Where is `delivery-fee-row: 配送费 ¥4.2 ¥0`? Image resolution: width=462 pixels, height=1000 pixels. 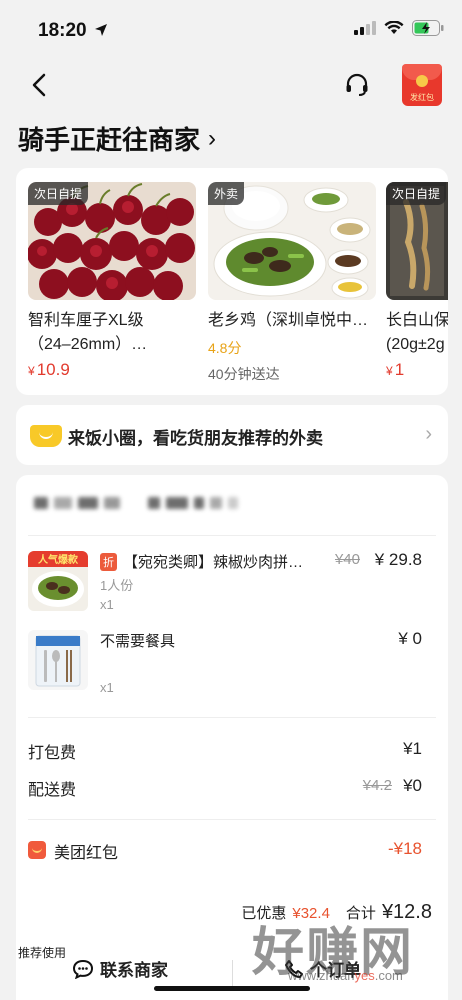
delivery-fee-row: 配送费 ¥4.2 ¥0 is located at coordinates (232, 788).